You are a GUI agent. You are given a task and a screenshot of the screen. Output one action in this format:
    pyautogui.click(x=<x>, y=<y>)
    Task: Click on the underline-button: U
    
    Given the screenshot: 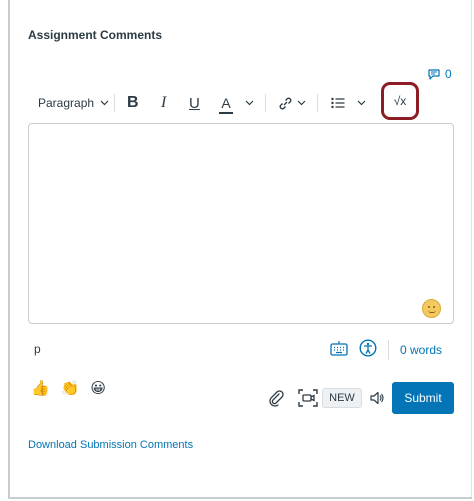 What is the action you would take?
    pyautogui.click(x=194, y=103)
    